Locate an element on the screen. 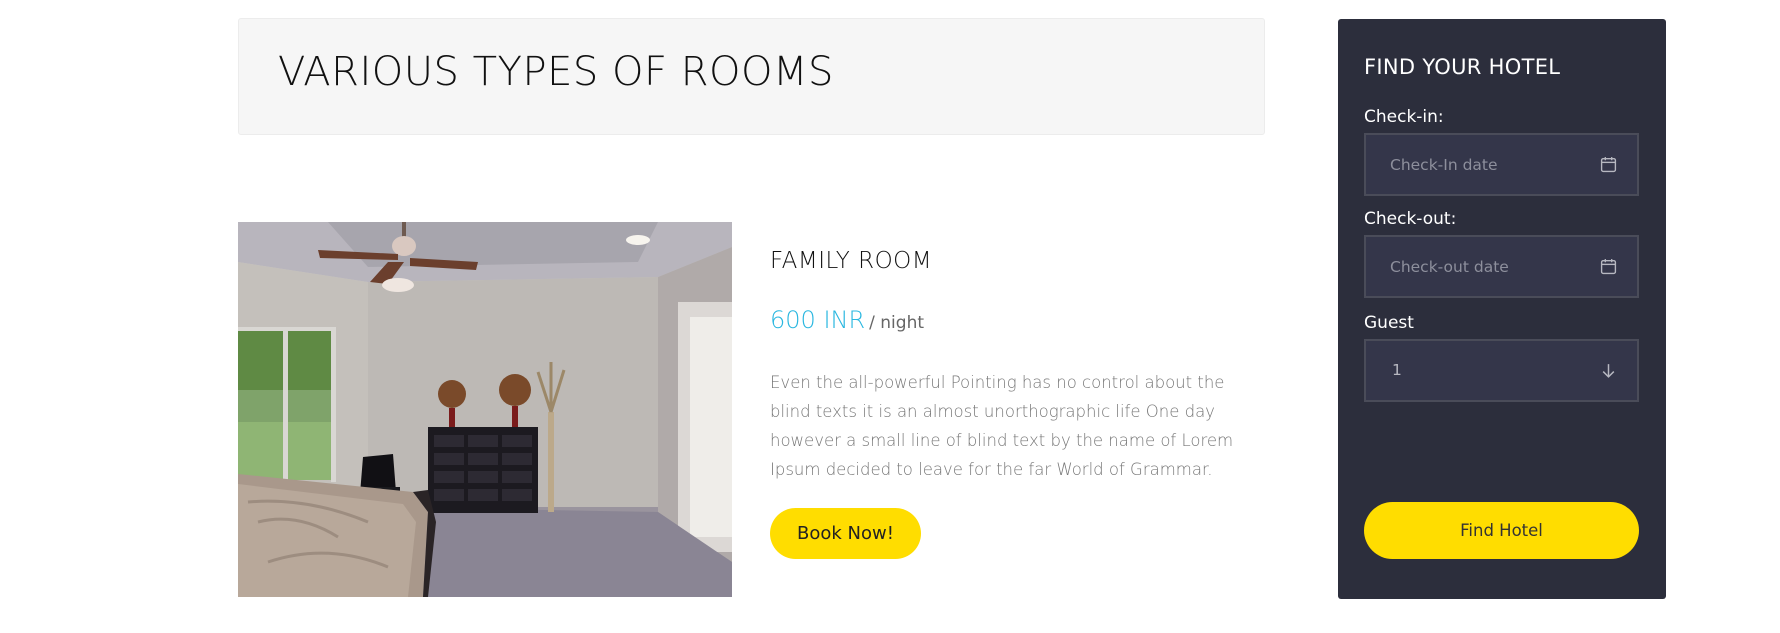 This screenshot has height=633, width=1780. page-title-box: VARIOUS TYPES OF ROOMS is located at coordinates (751, 76).